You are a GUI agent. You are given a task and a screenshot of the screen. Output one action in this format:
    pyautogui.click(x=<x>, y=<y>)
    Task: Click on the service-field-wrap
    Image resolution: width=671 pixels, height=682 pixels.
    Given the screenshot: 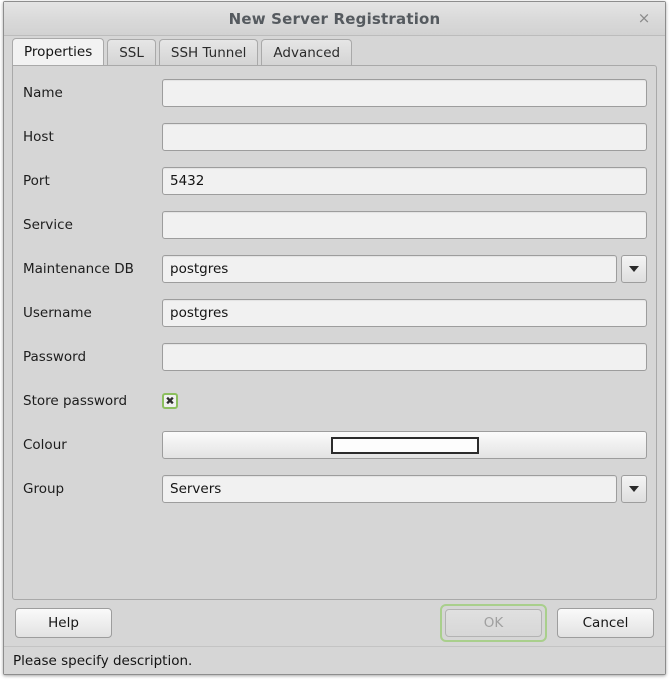 What is the action you would take?
    pyautogui.click(x=404, y=225)
    